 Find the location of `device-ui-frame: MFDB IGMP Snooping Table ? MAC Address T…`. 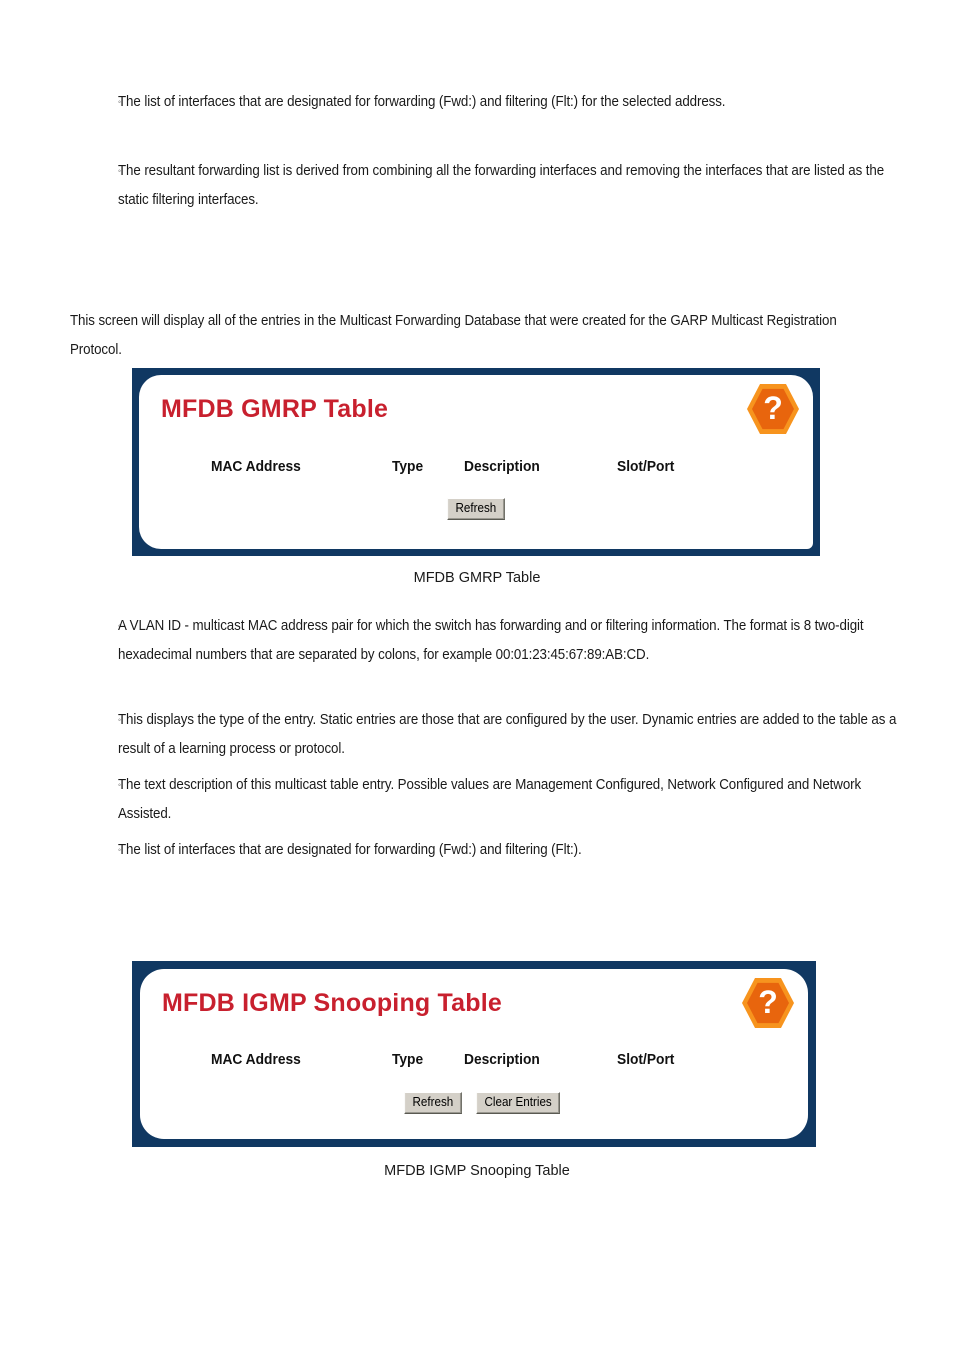

device-ui-frame: MFDB IGMP Snooping Table ? MAC Address T… is located at coordinates (474, 1054).